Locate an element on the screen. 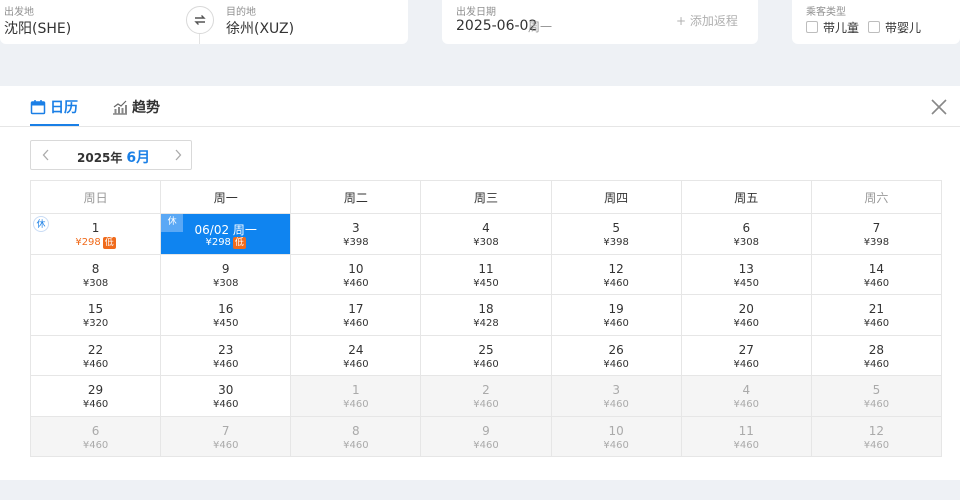  calendar-day: 22 ¥460 is located at coordinates (96, 355).